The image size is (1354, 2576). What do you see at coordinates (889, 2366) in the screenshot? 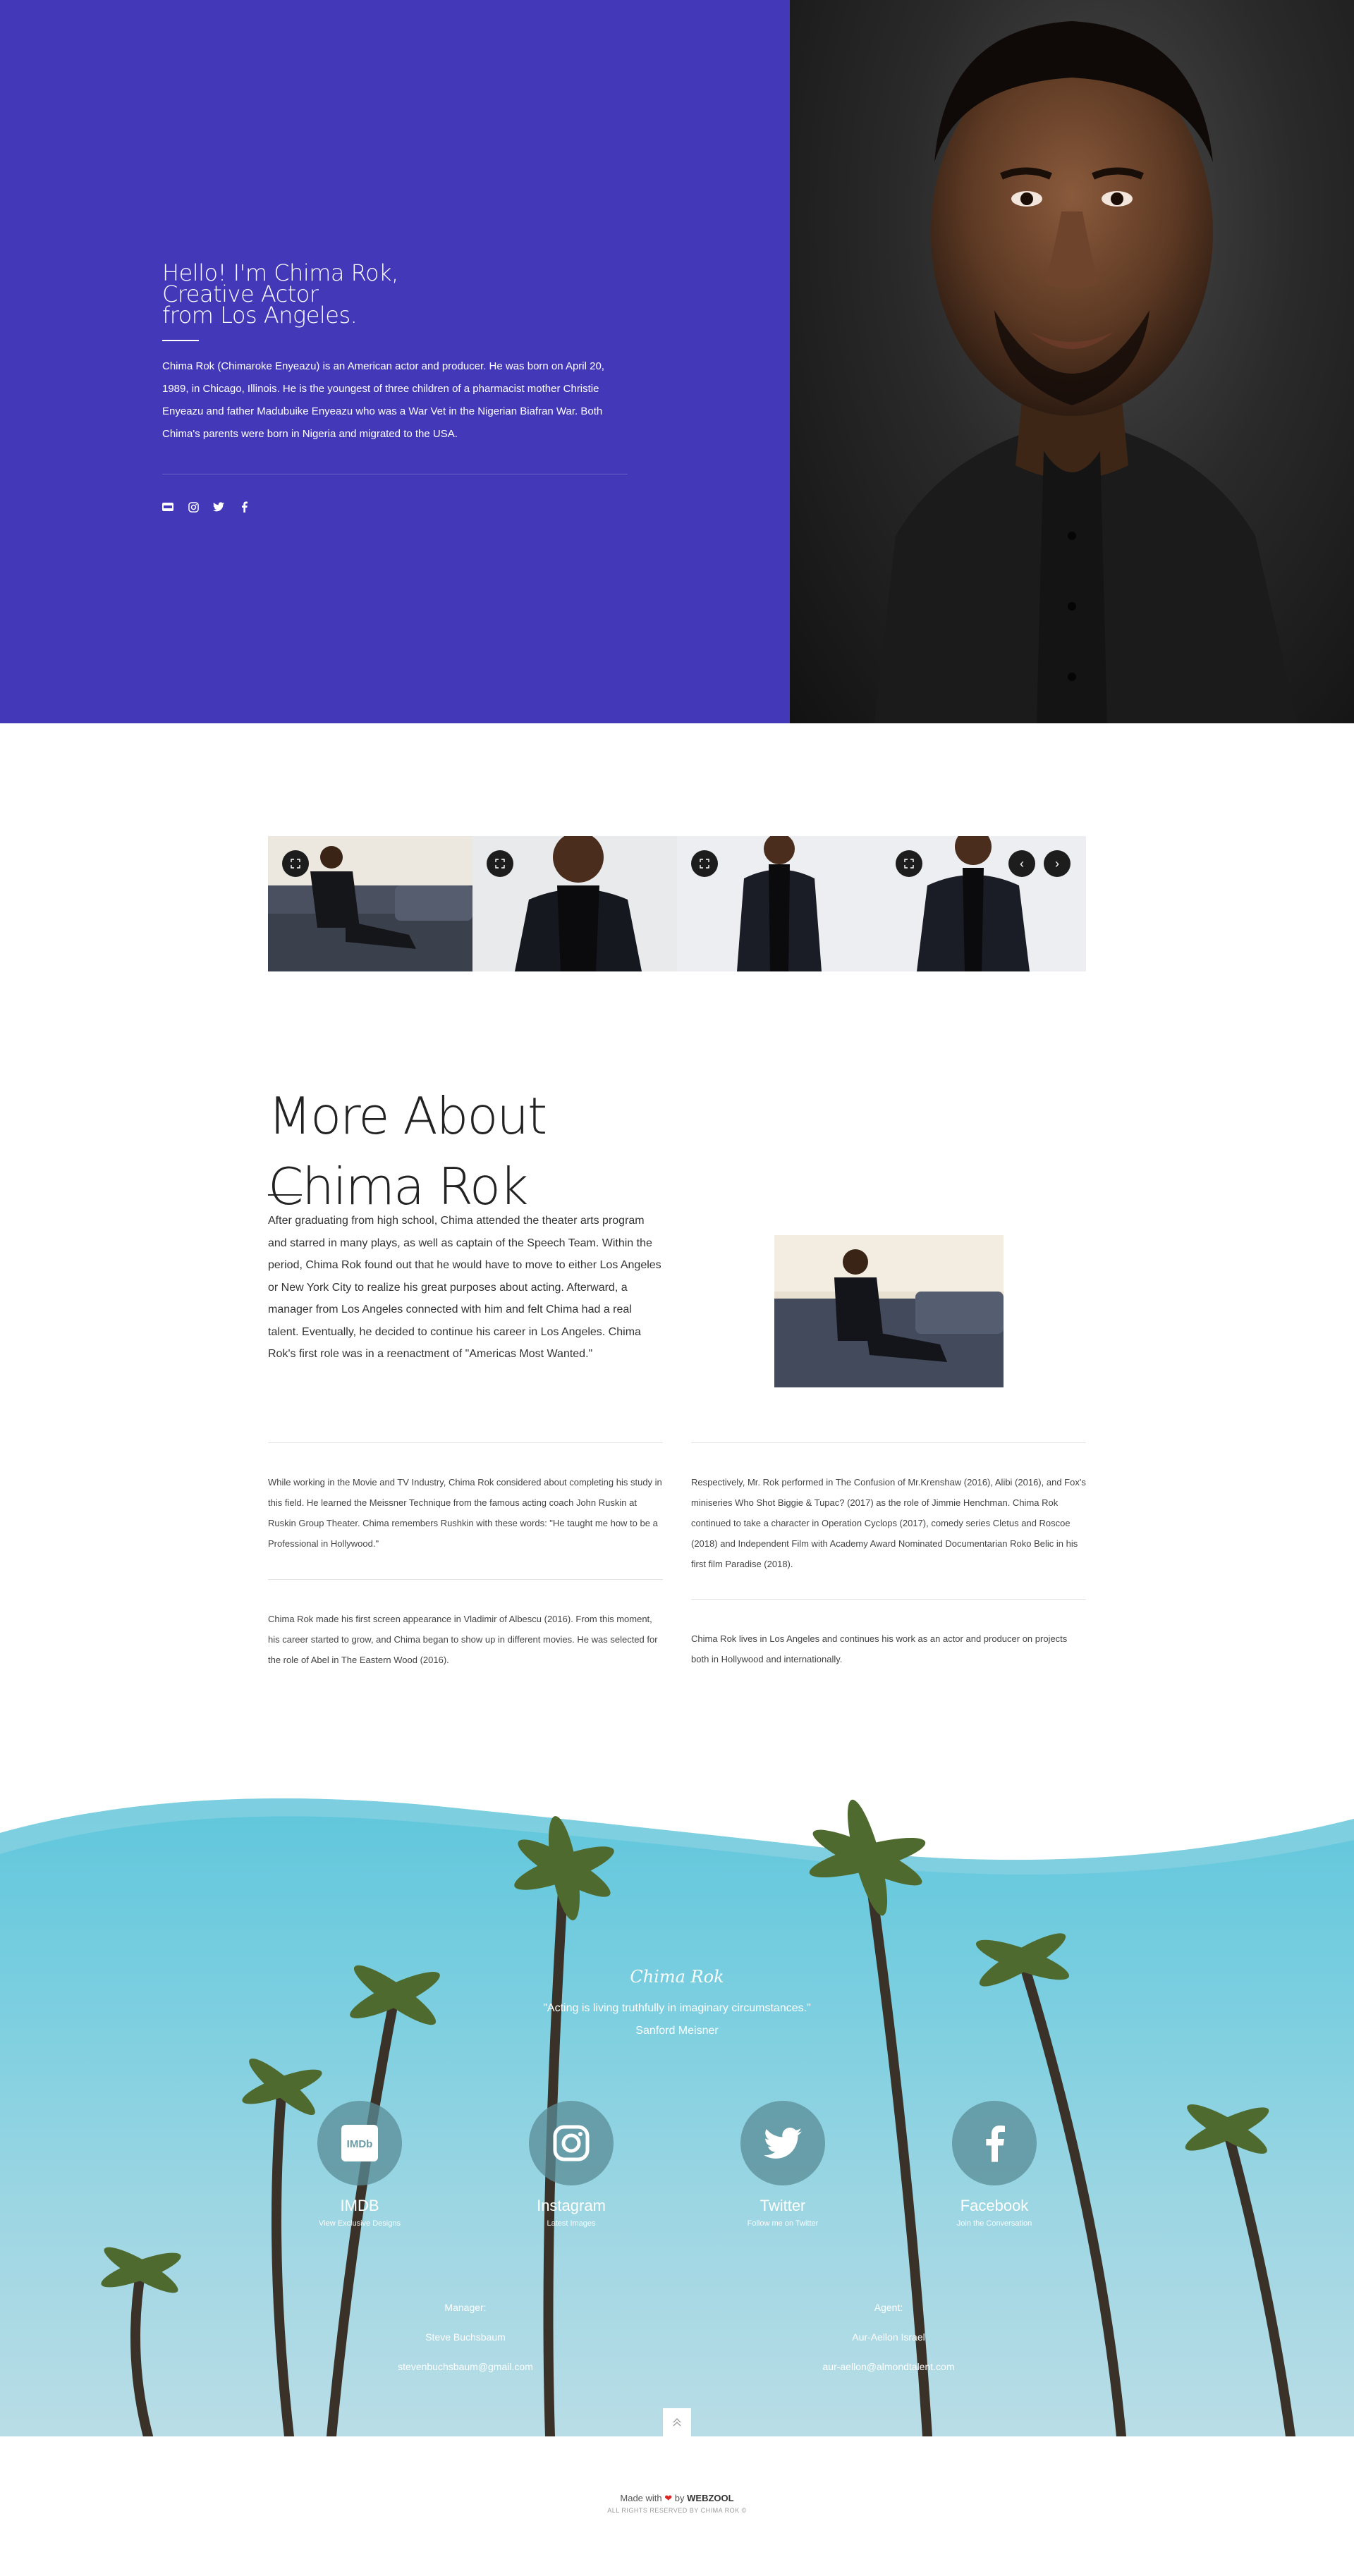
I see `agent-email-link: aur-aellon@almondtalent.com` at bounding box center [889, 2366].